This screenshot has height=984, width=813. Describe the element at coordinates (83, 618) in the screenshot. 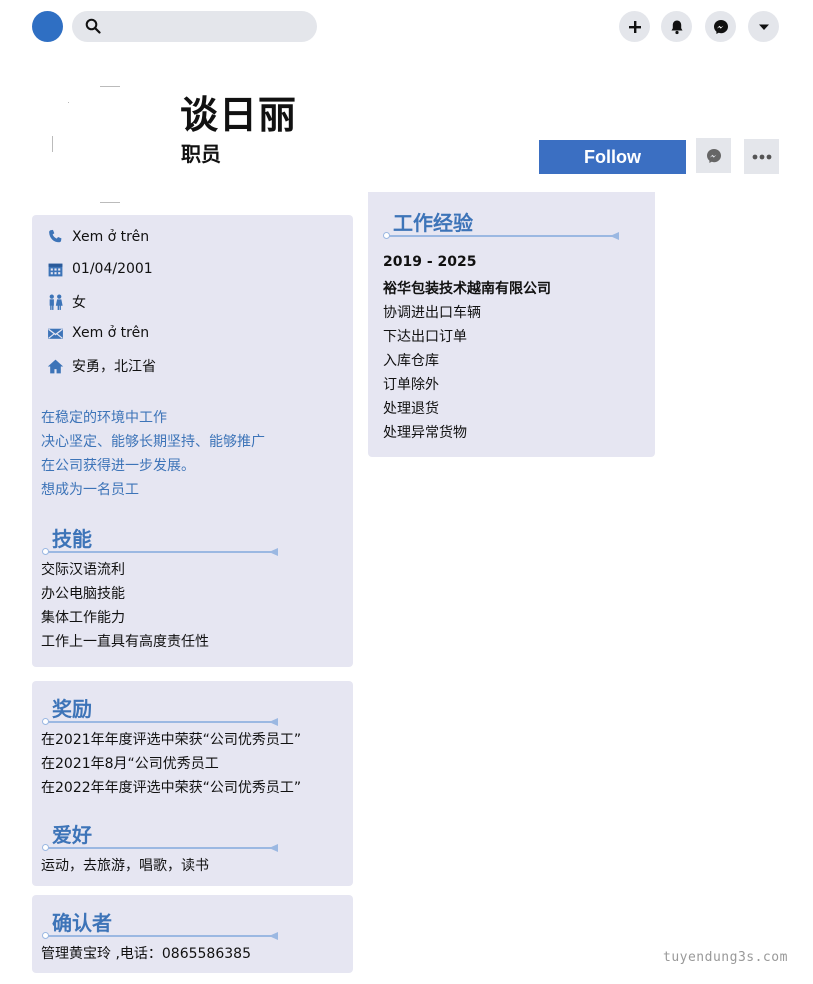

I see `skill-item: 集体工作能力` at that location.